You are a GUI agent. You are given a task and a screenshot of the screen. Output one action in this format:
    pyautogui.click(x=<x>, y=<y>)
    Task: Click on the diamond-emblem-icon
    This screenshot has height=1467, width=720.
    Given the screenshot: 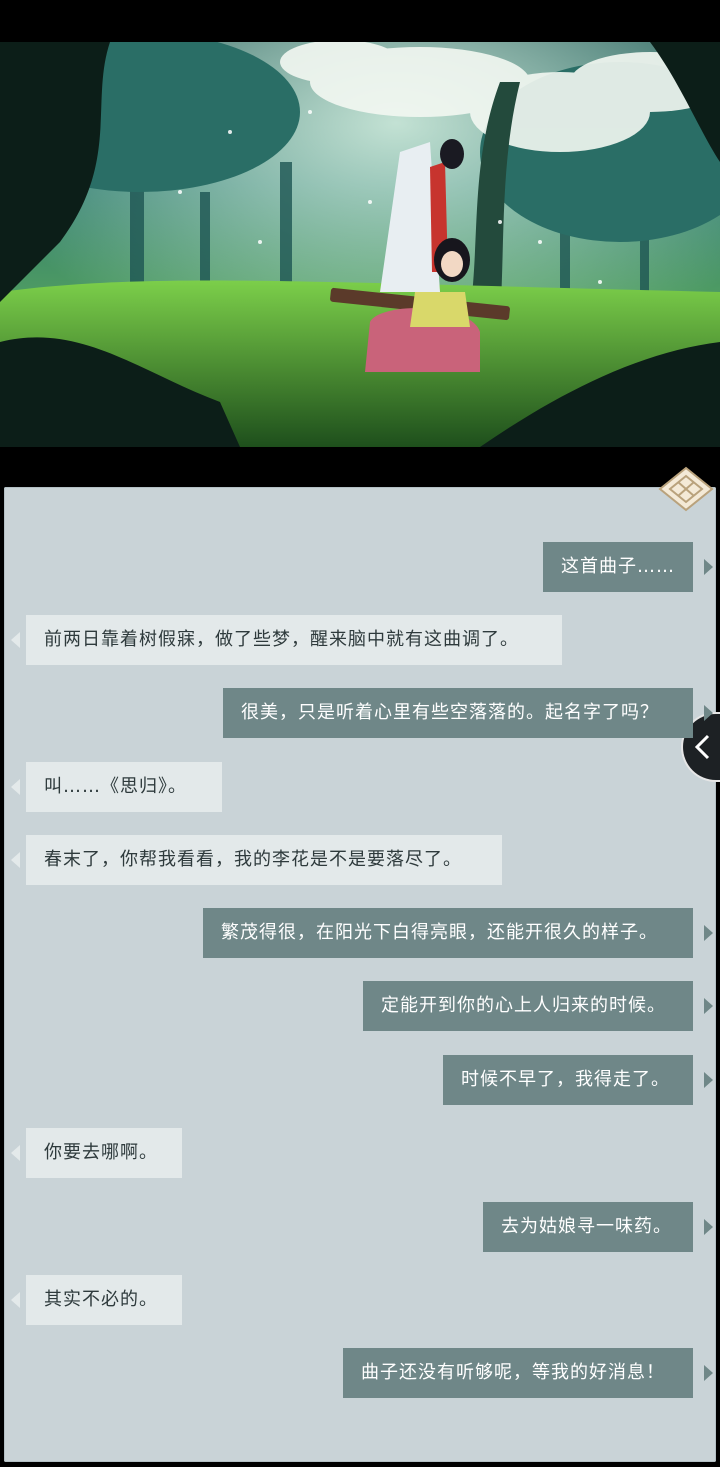 What is the action you would take?
    pyautogui.click(x=686, y=489)
    